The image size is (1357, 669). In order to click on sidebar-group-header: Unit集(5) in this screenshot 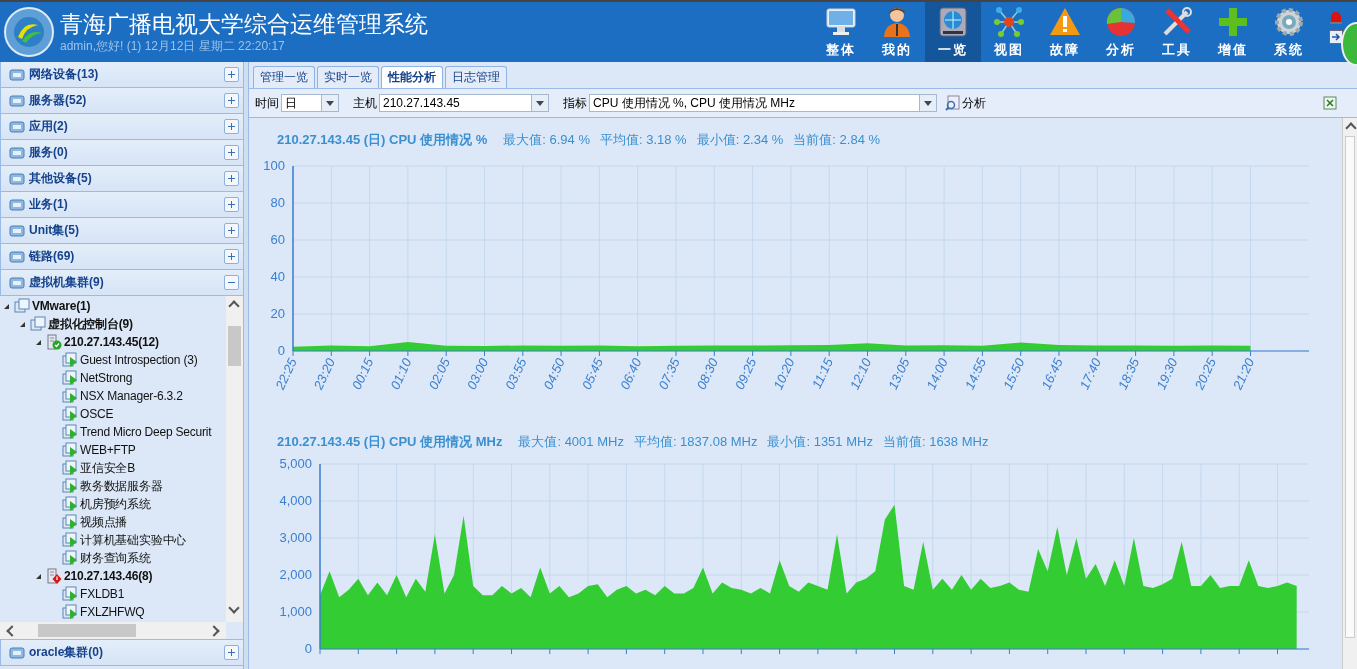, I will do `click(121, 231)`.